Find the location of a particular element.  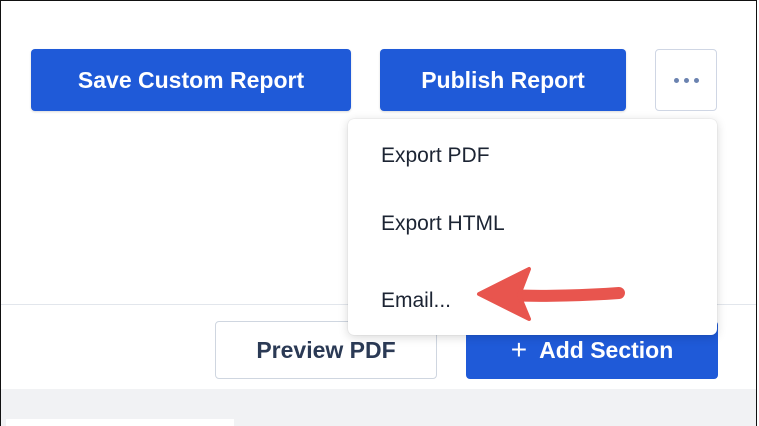

content-tab is located at coordinates (120, 422).